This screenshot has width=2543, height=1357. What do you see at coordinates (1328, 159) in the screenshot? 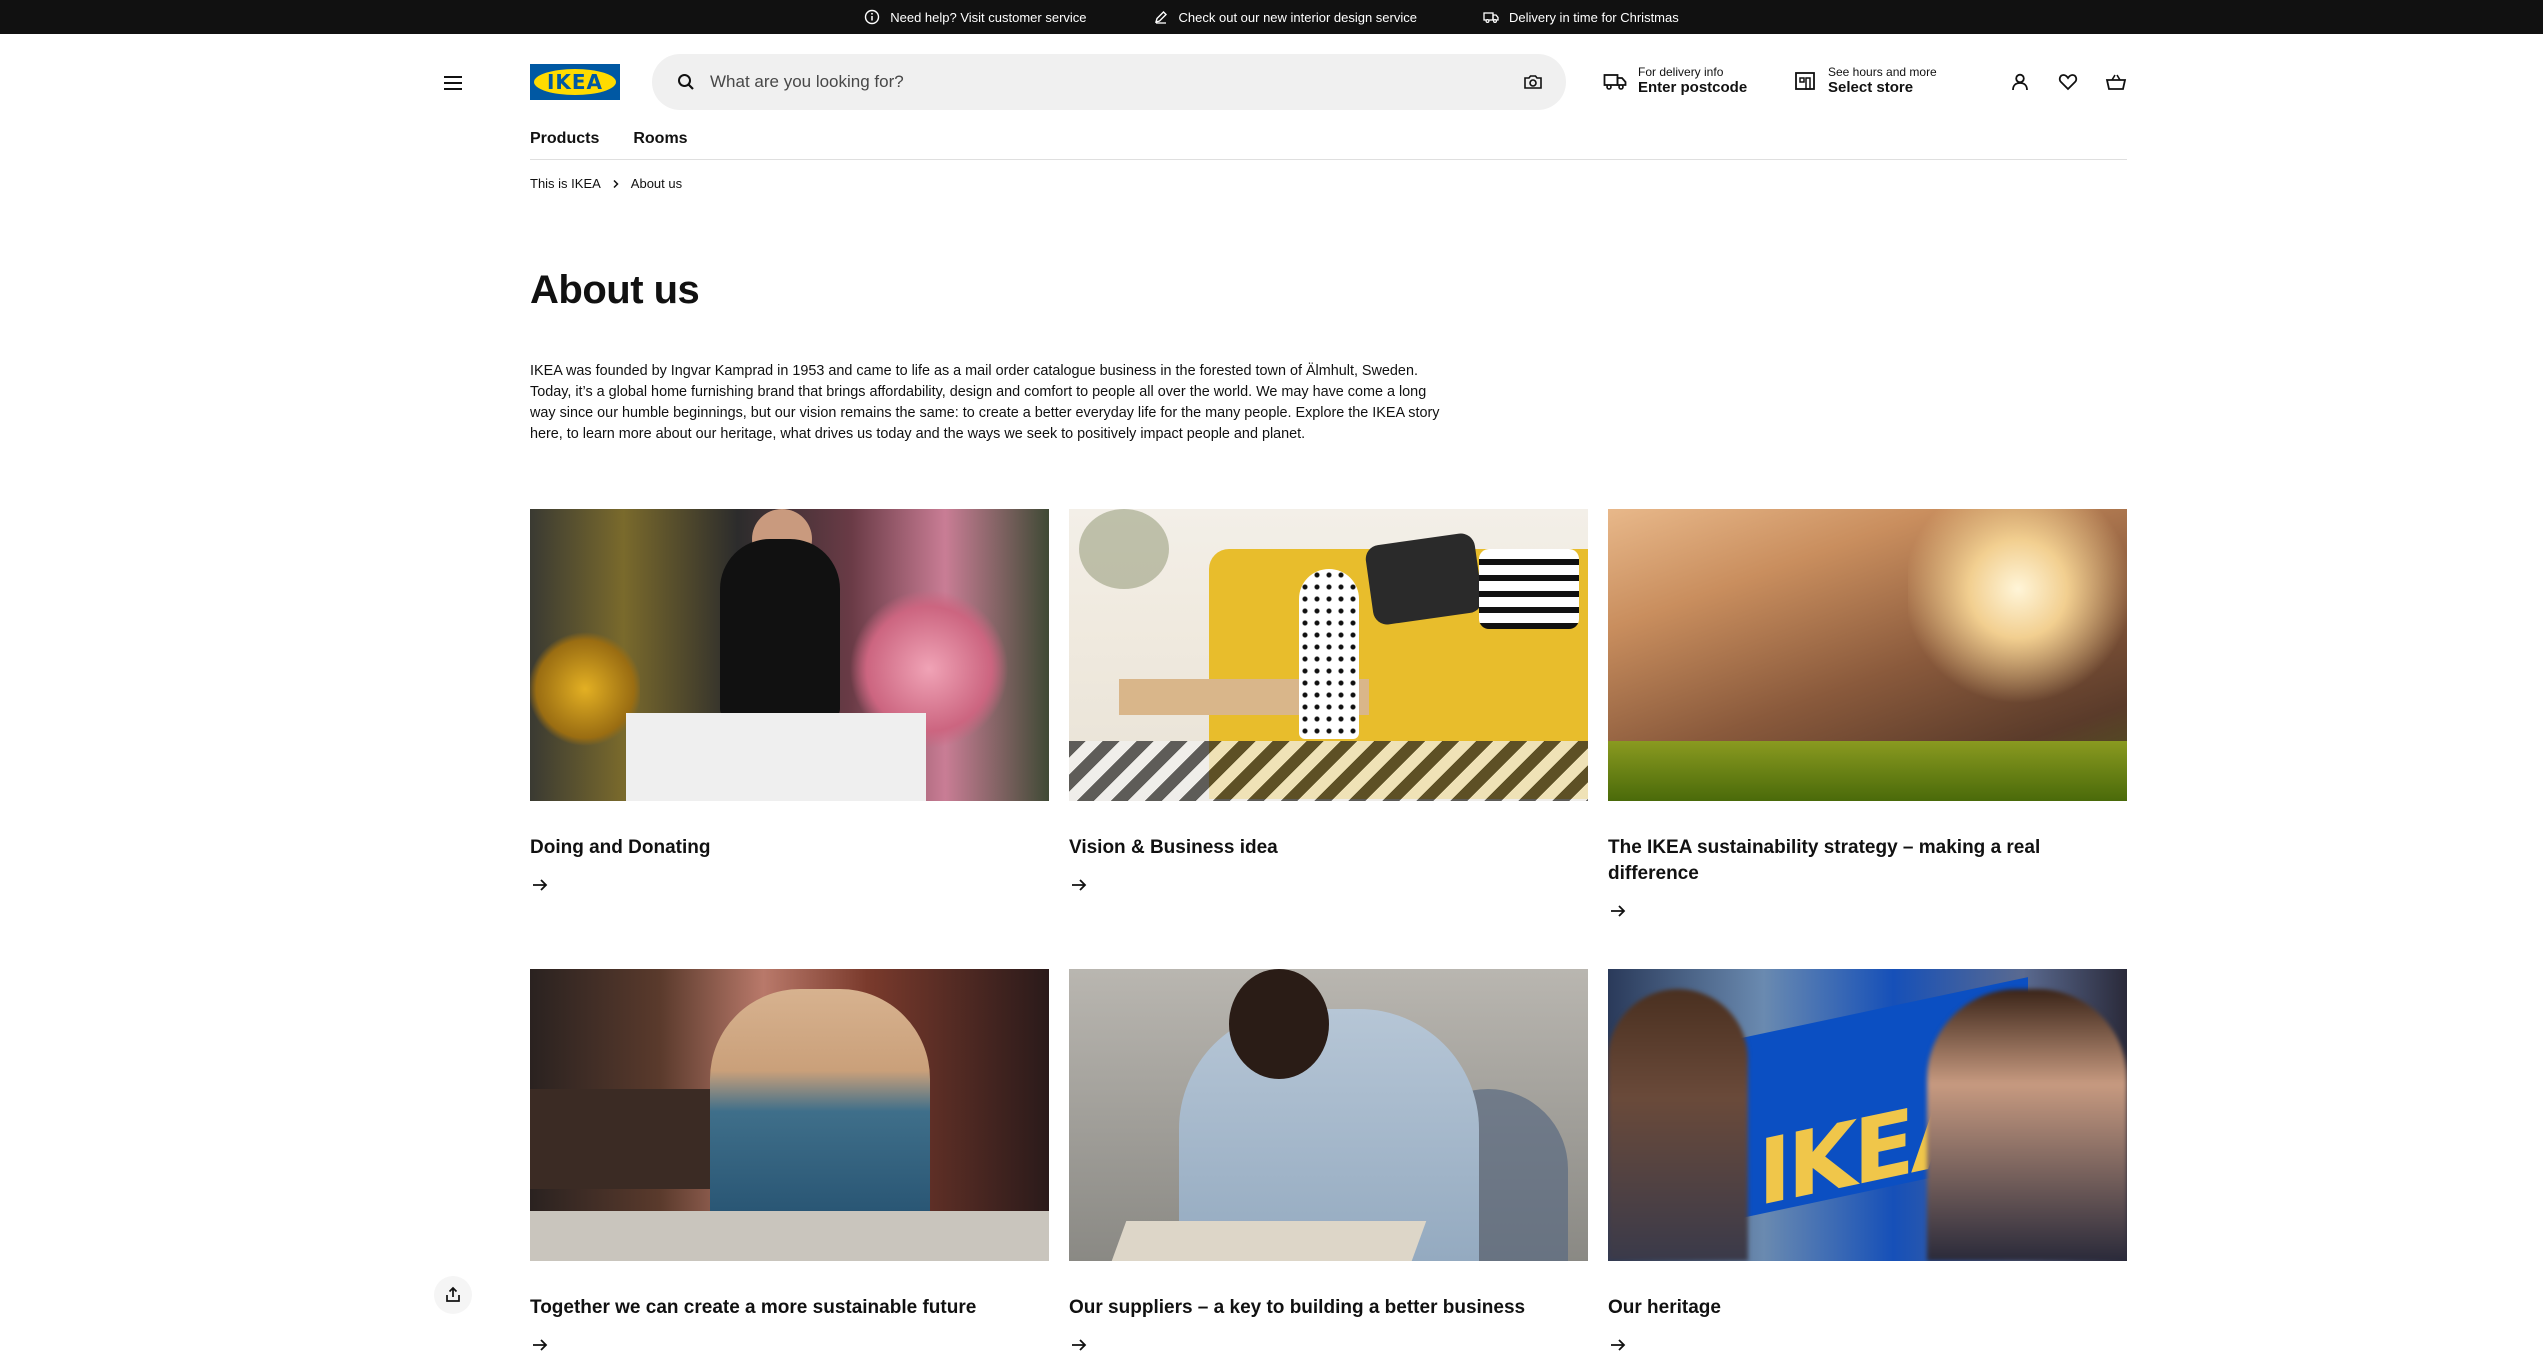
I see `nav-divider` at bounding box center [1328, 159].